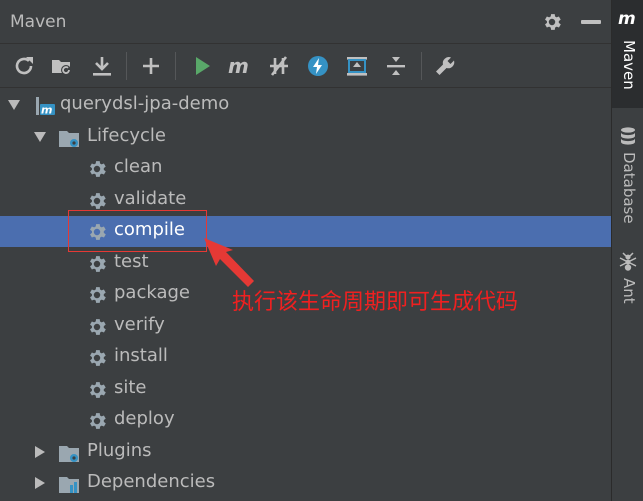 This screenshot has width=643, height=501. What do you see at coordinates (628, 136) in the screenshot?
I see `database-icon` at bounding box center [628, 136].